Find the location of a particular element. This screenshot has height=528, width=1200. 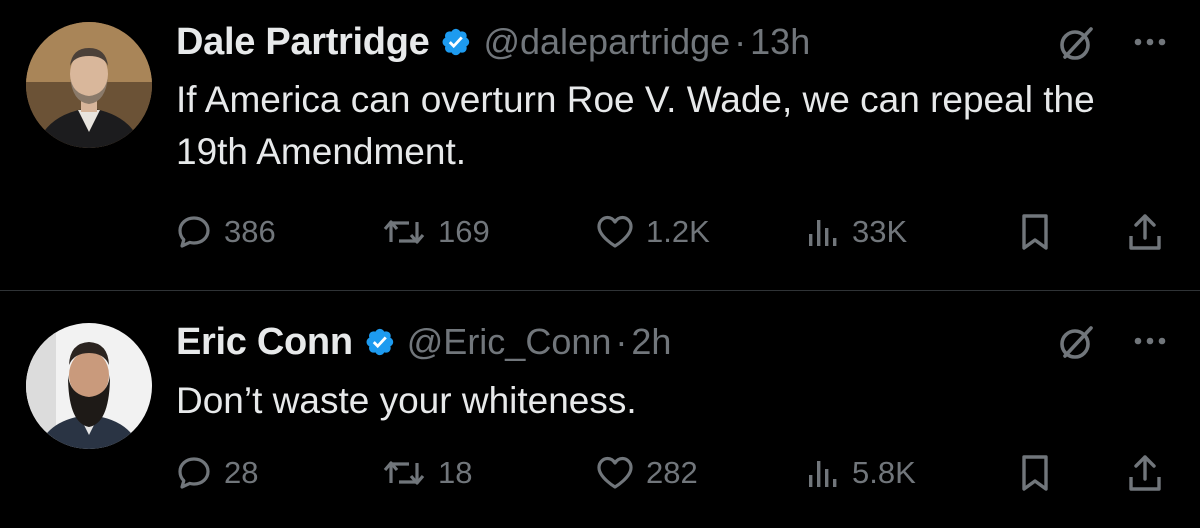

tweet-text: Don’t waste your whiteness. is located at coordinates (406, 400).